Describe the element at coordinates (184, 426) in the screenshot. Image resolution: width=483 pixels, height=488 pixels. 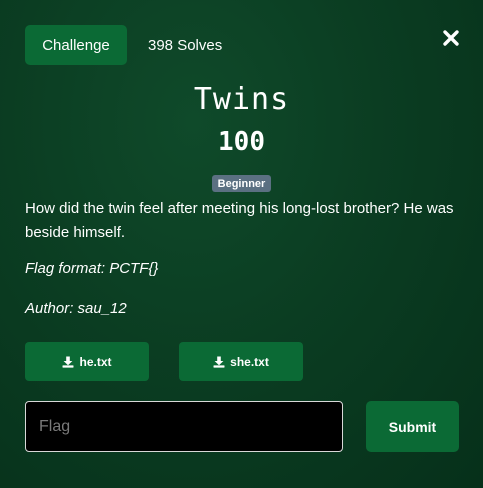
I see `flag-input` at that location.